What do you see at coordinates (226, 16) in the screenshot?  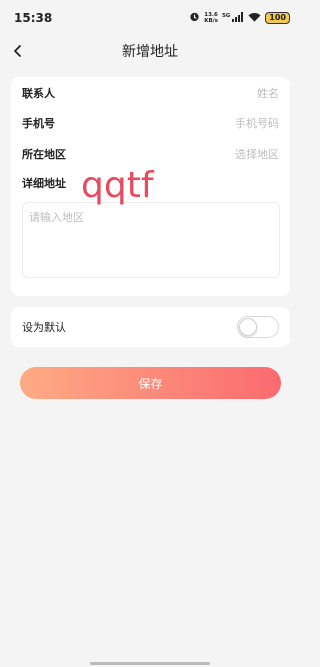 I see `network-type: 5G` at bounding box center [226, 16].